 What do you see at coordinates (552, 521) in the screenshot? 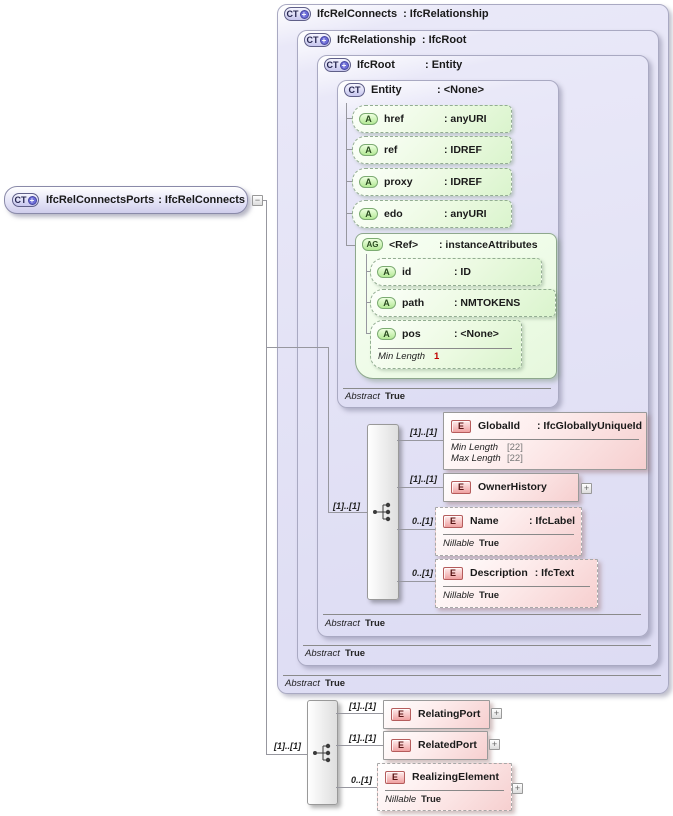
I see `element-type: : IfcLabel` at bounding box center [552, 521].